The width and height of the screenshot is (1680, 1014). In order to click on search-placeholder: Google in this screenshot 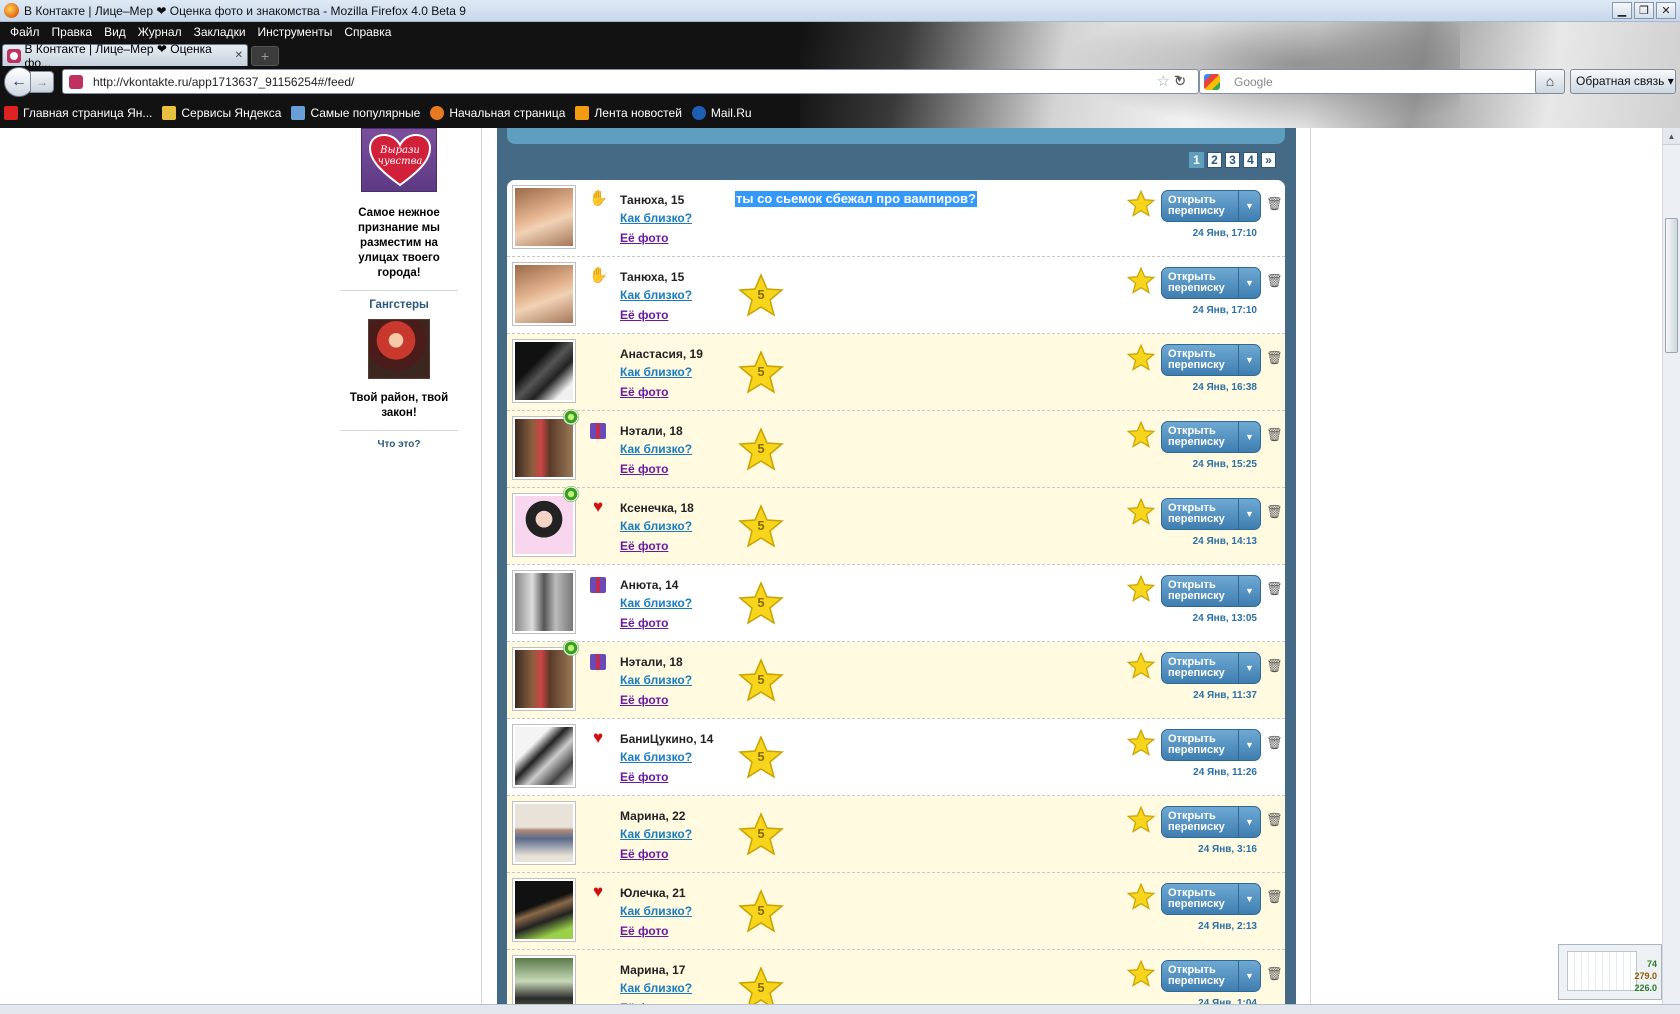, I will do `click(1253, 82)`.